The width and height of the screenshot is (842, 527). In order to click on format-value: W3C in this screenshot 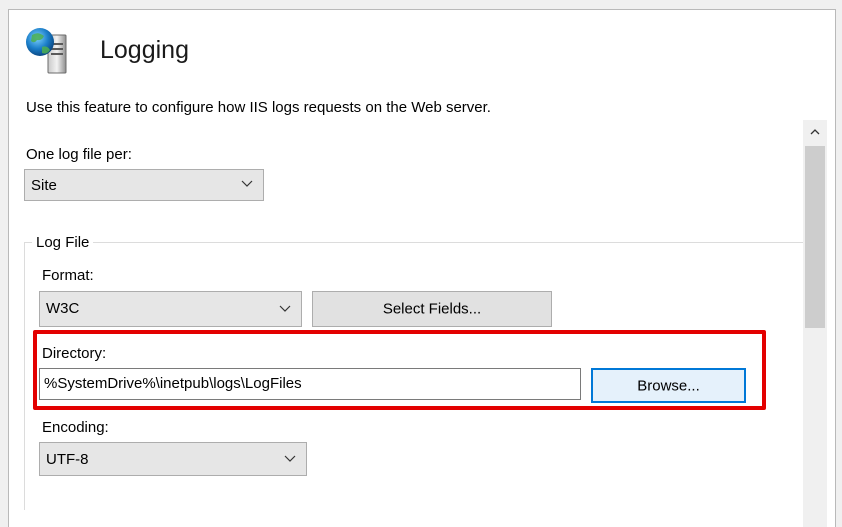, I will do `click(63, 308)`.